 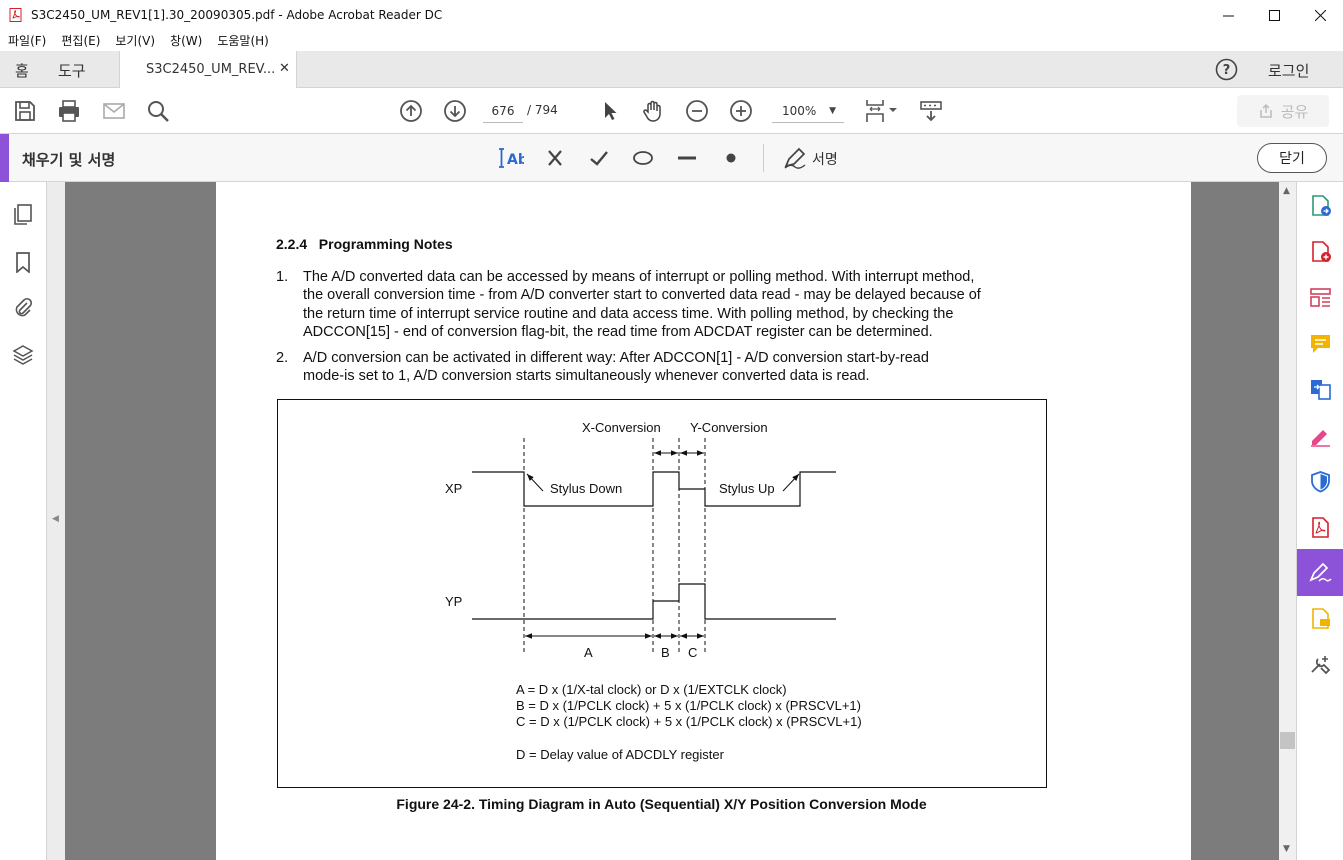 What do you see at coordinates (1320, 343) in the screenshot?
I see `comment-icon` at bounding box center [1320, 343].